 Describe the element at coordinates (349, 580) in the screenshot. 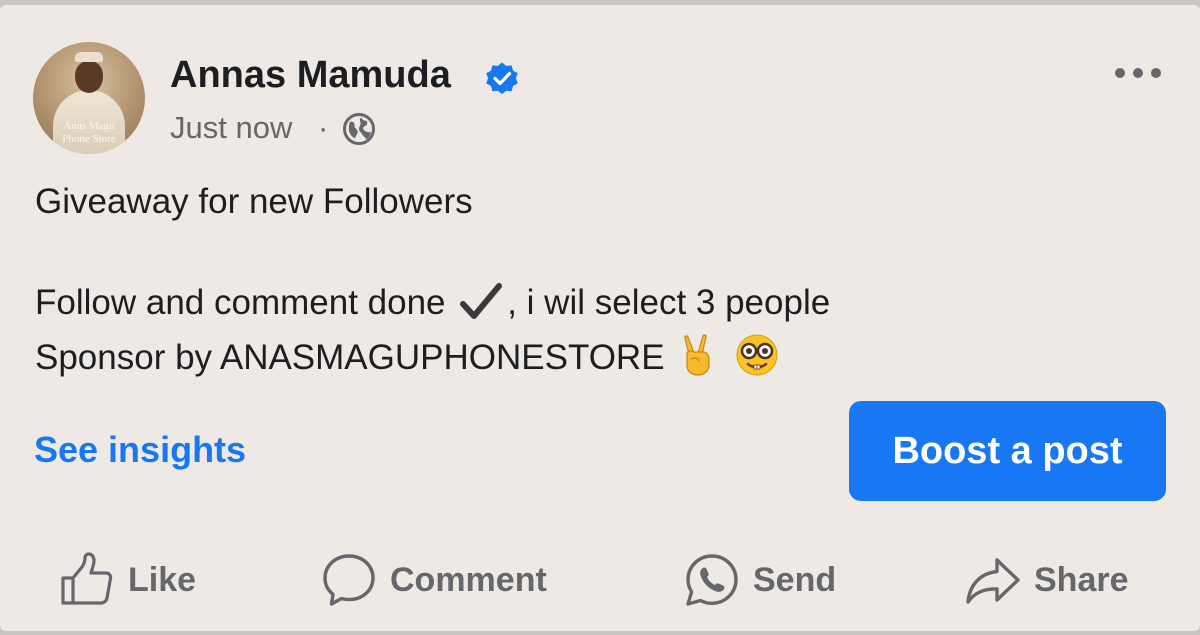

I see `comment-bubble-icon` at that location.